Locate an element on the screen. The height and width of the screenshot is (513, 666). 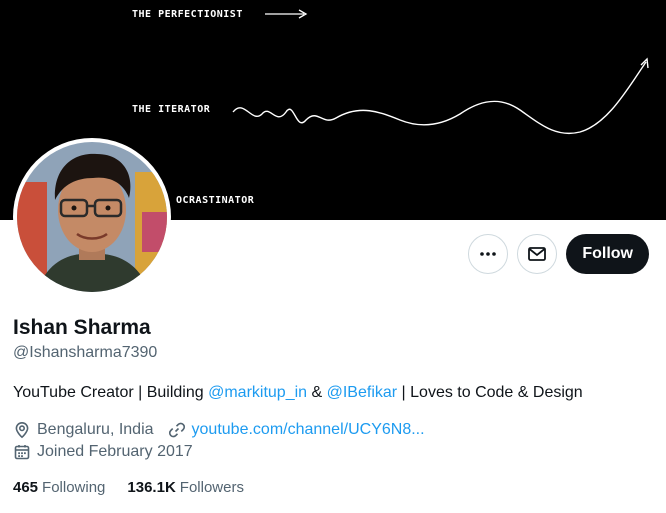
followers-label: Followers is located at coordinates (211, 487).